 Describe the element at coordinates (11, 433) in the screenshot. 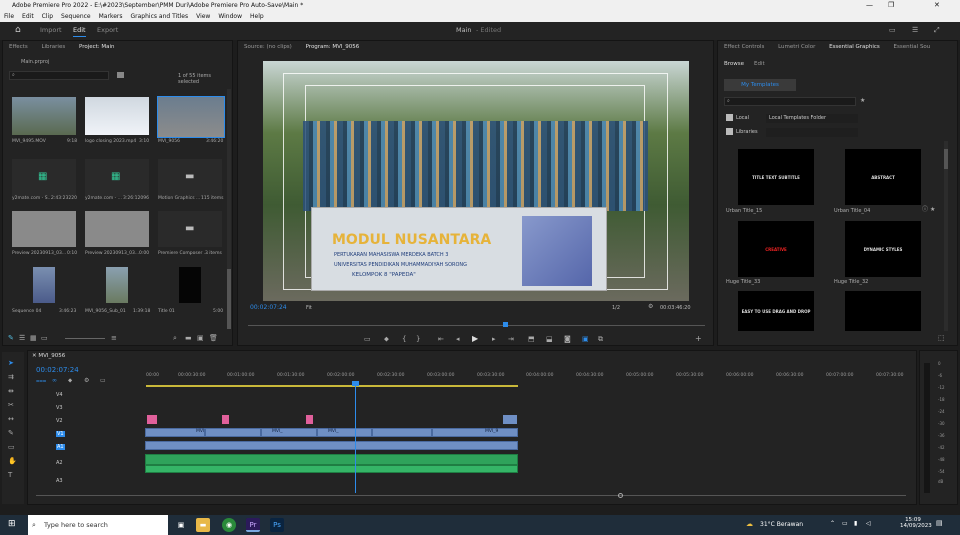

I see `pen-tool-icon: ✎` at that location.